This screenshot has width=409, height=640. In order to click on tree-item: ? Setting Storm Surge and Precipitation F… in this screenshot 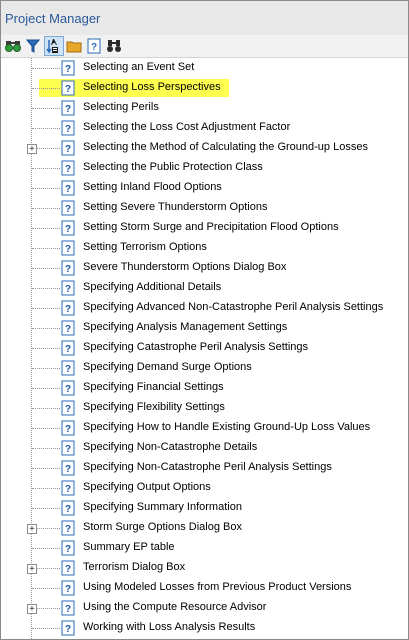, I will do `click(203, 228)`.